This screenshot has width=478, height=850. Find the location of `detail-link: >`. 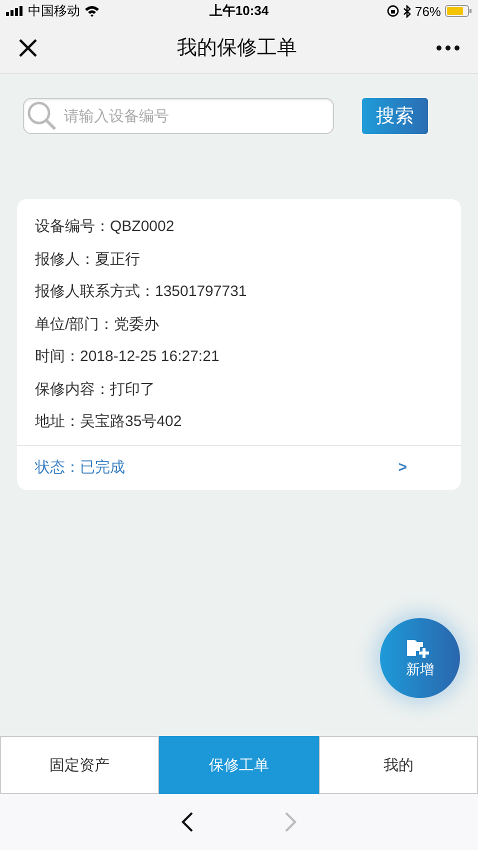

detail-link: > is located at coordinates (402, 467).